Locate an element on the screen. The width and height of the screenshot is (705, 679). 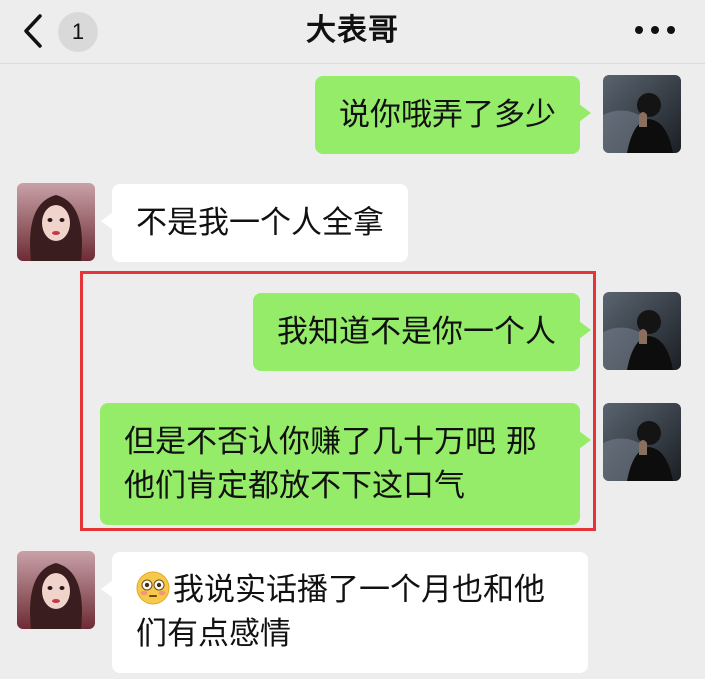
message-line: 他们肯定都放不下这口气 is located at coordinates (294, 486).